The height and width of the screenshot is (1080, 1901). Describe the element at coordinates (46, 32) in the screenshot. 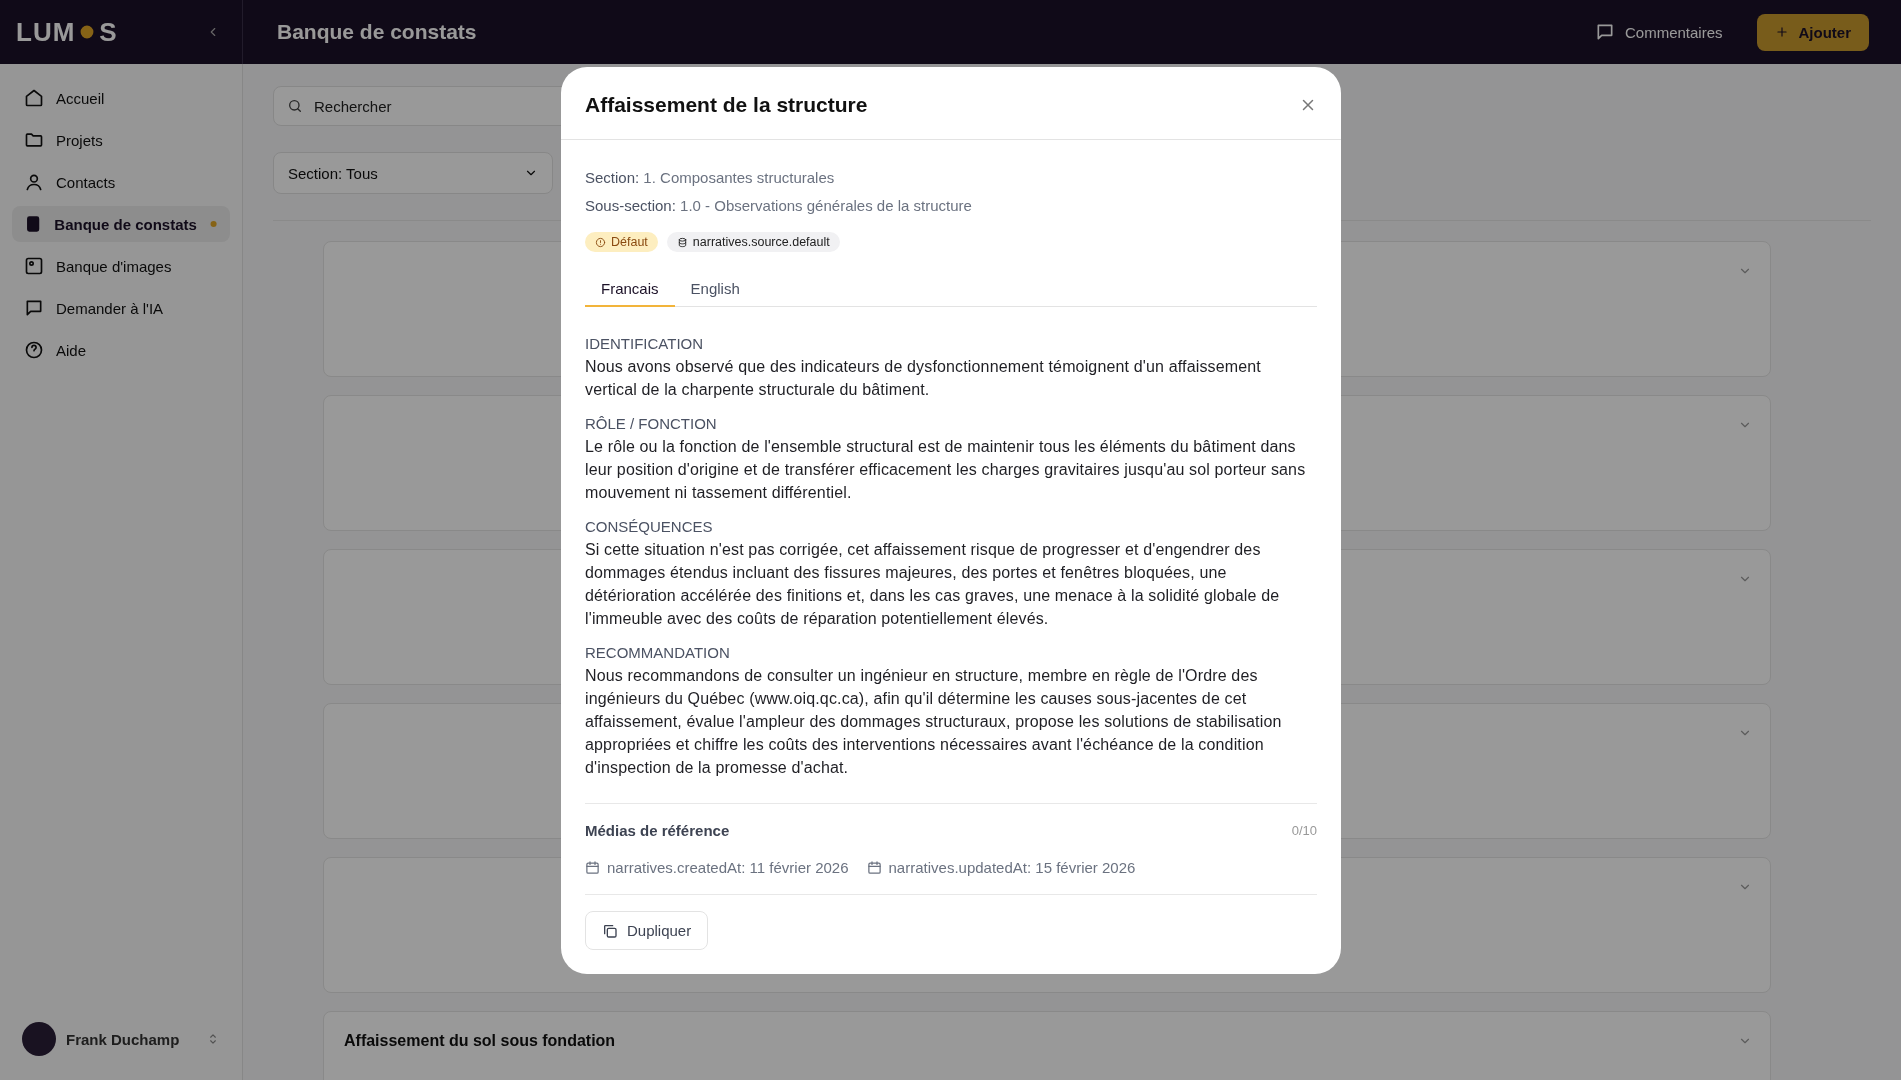

I see `logo-text: LUM` at that location.